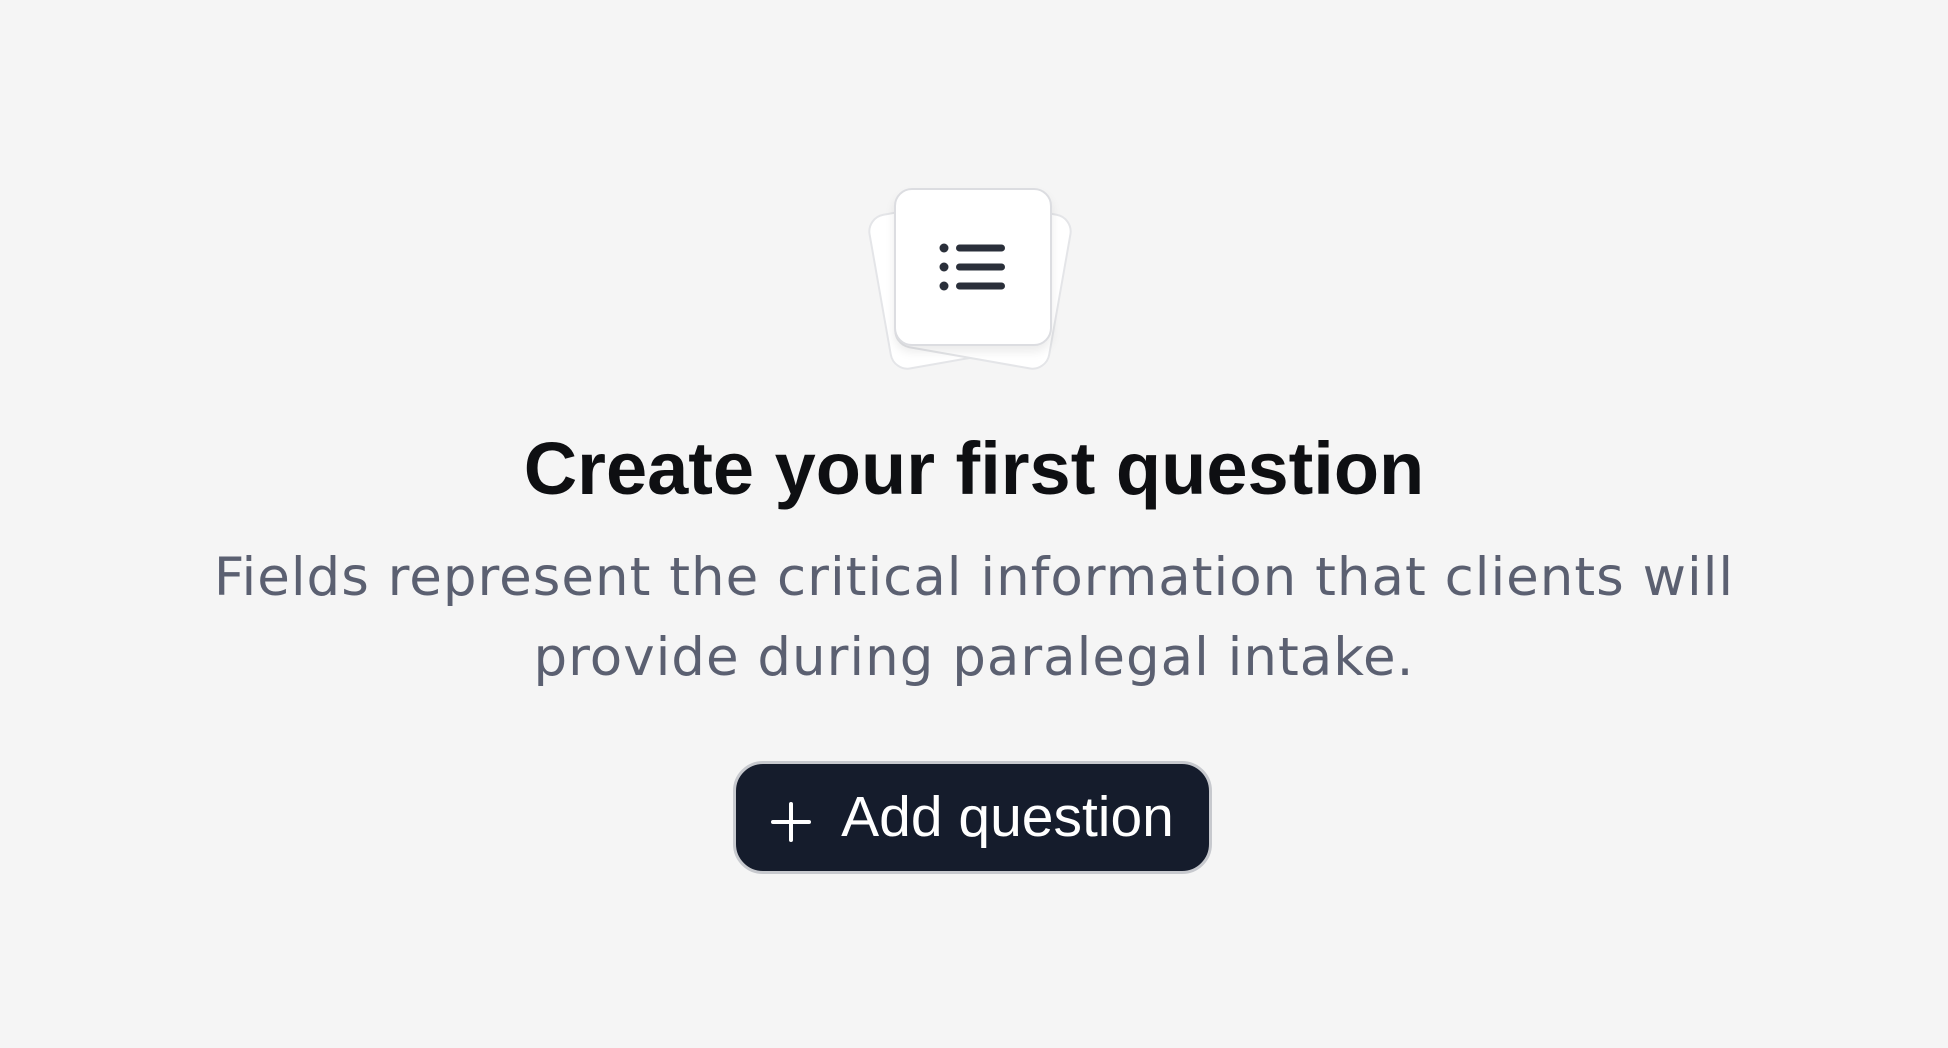 This screenshot has width=1948, height=1048. I want to click on question-cards-illustration, so click(970, 280).